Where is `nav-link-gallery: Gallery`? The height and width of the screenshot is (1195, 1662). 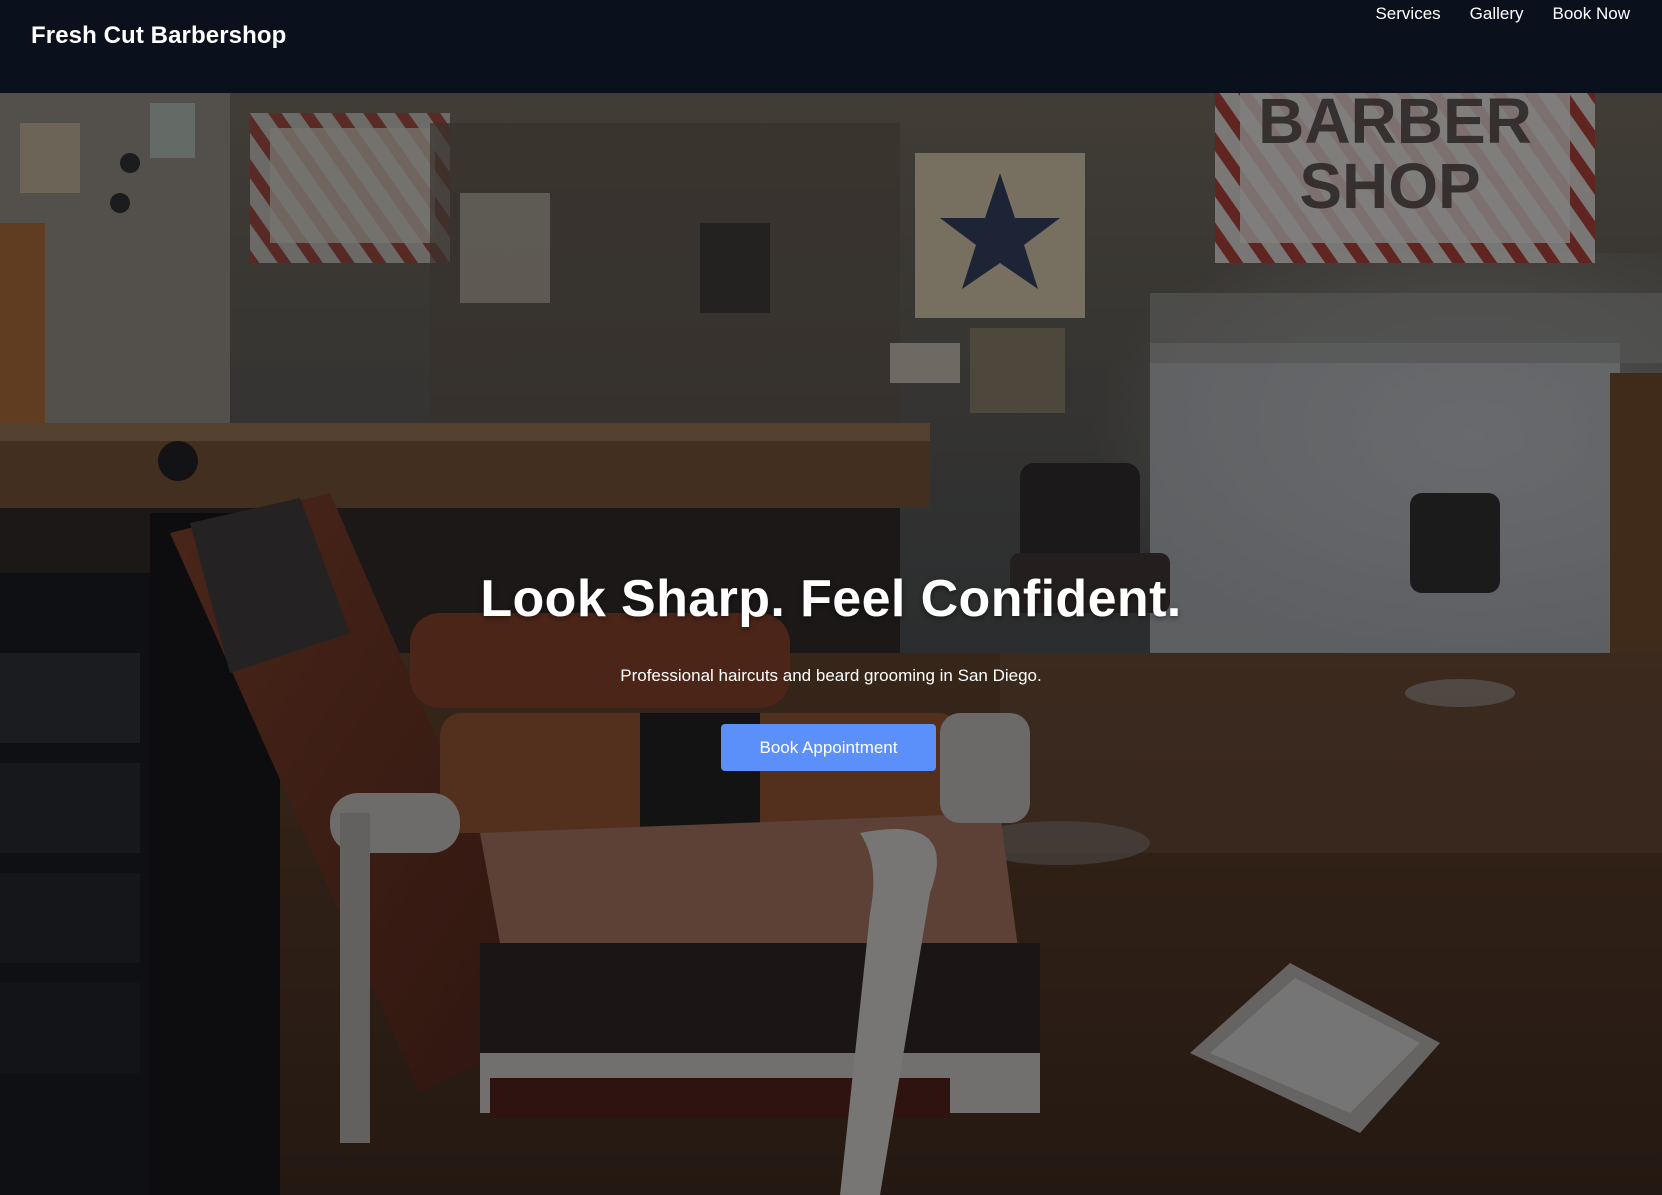 nav-link-gallery: Gallery is located at coordinates (1497, 14).